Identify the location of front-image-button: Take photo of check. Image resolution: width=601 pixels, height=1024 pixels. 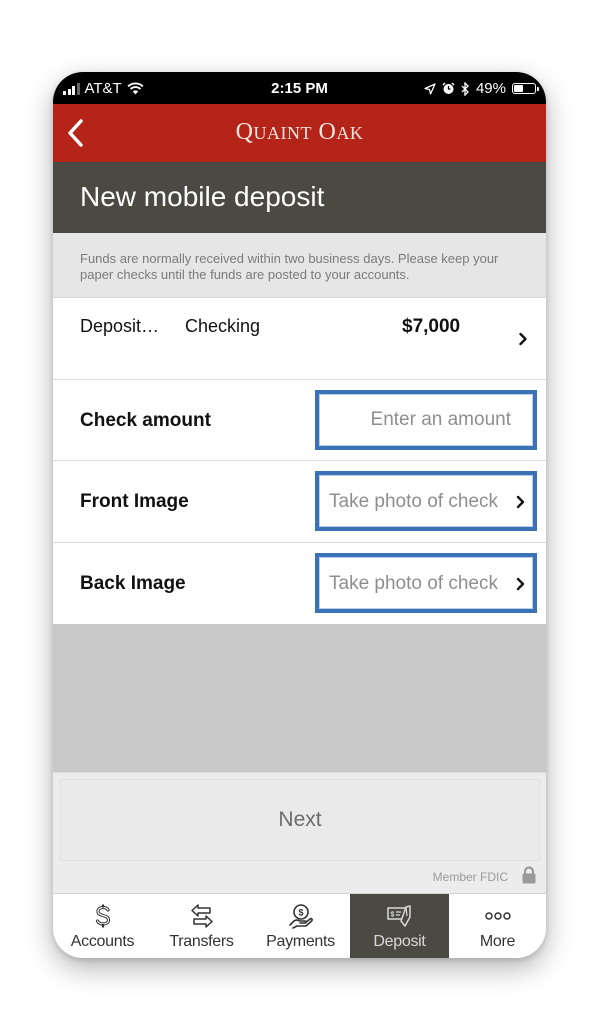
(426, 501).